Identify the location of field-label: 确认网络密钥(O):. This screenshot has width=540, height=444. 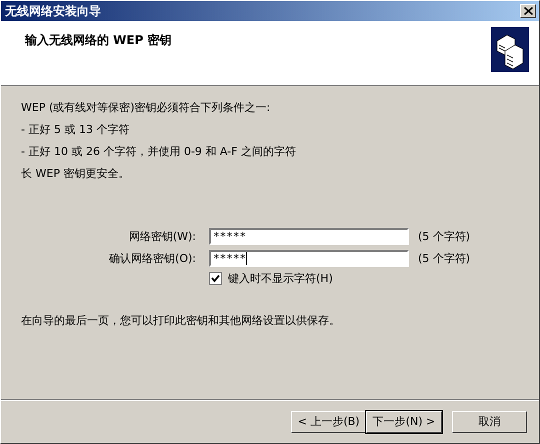
(152, 258).